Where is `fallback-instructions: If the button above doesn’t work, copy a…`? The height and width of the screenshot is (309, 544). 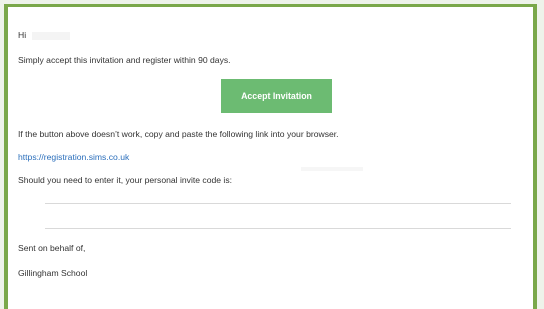
fallback-instructions: If the button above doesn’t work, copy a… is located at coordinates (178, 134).